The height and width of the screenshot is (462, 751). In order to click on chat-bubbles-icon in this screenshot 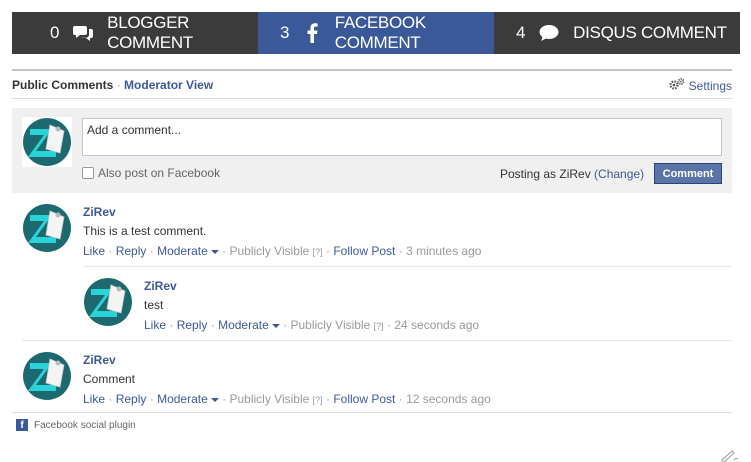, I will do `click(83, 33)`.